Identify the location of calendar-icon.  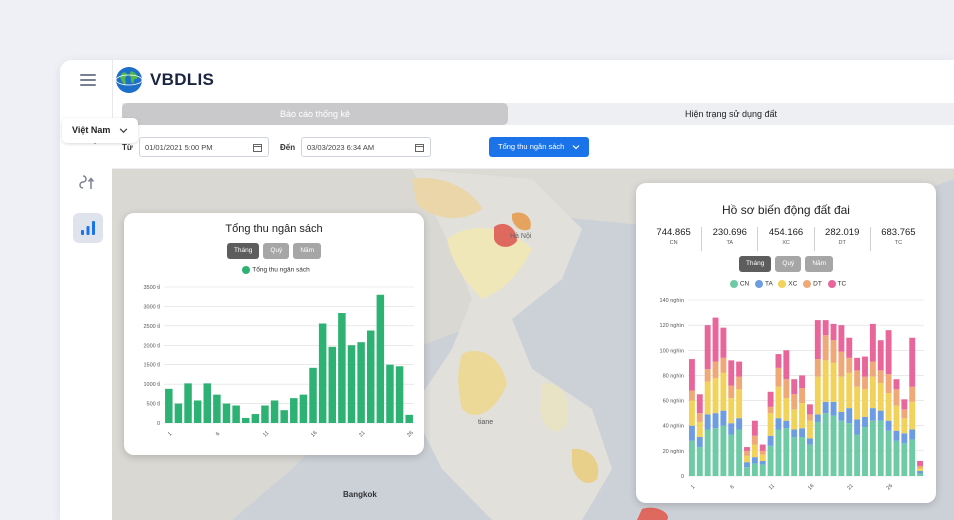
(419, 148).